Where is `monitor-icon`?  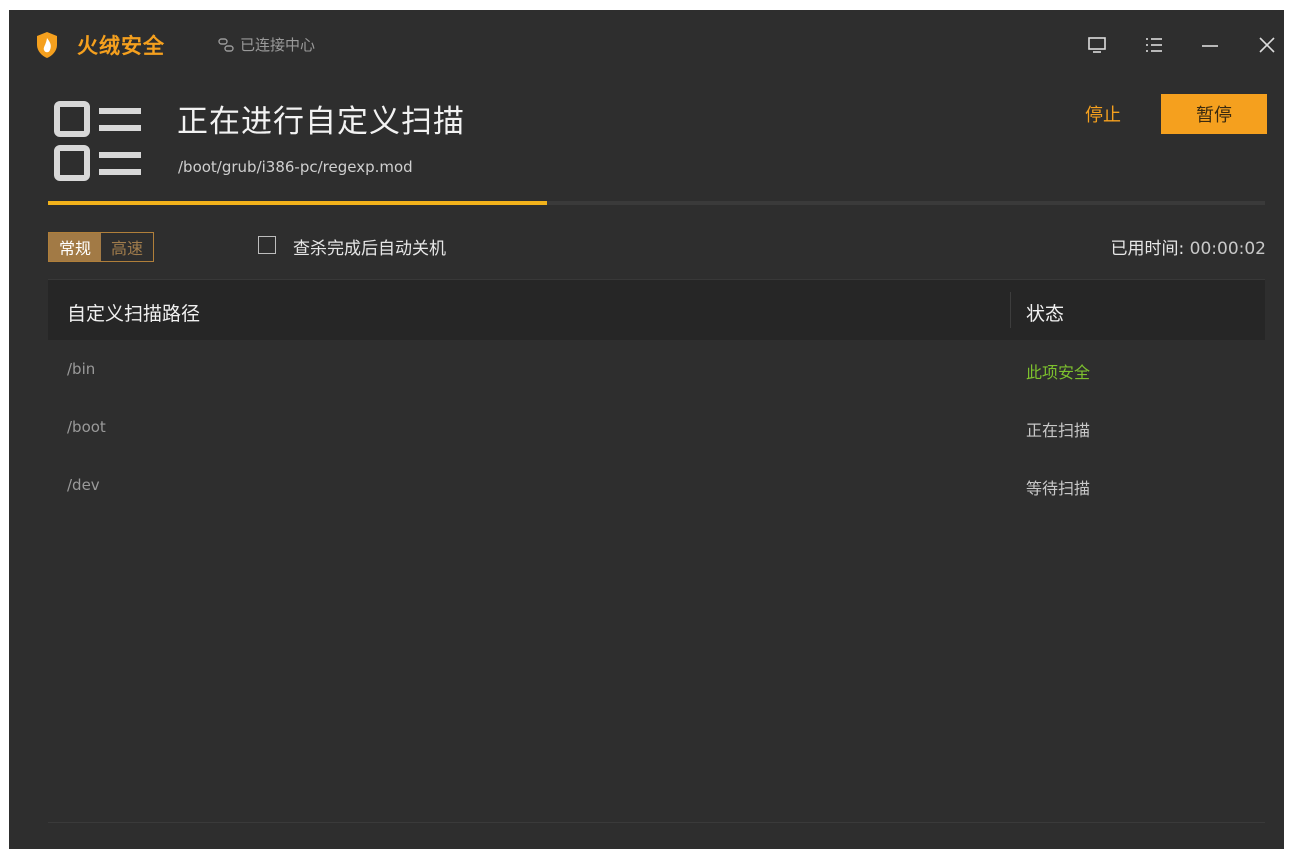 monitor-icon is located at coordinates (1097, 45).